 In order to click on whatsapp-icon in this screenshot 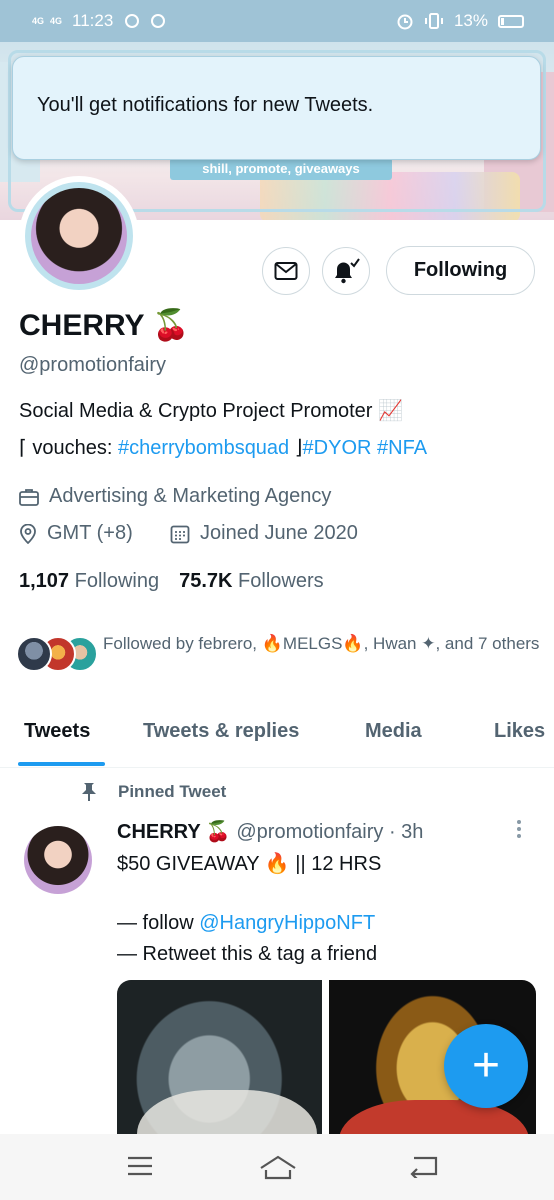, I will do `click(158, 21)`.